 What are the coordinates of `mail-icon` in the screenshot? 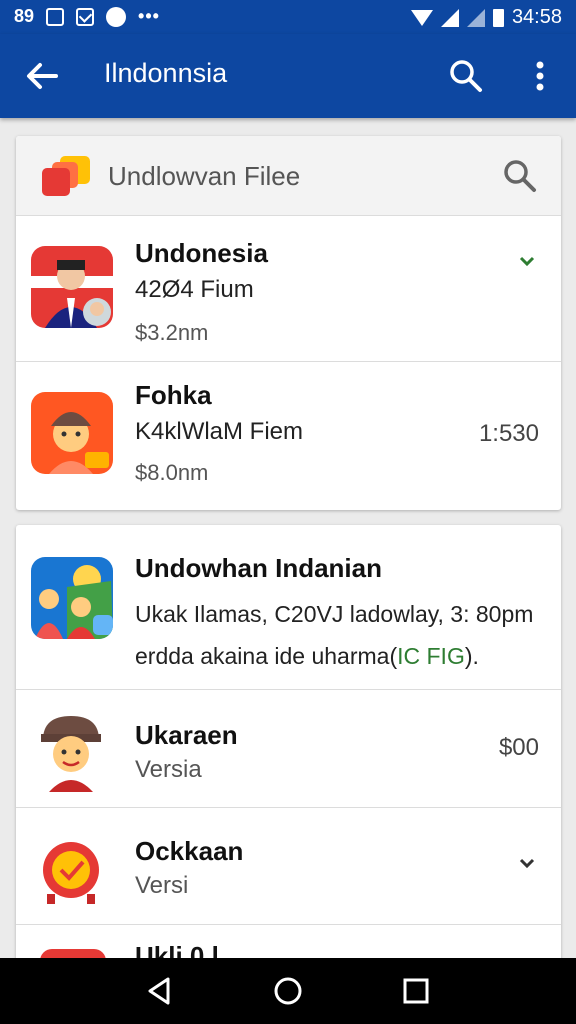 It's located at (85, 16).